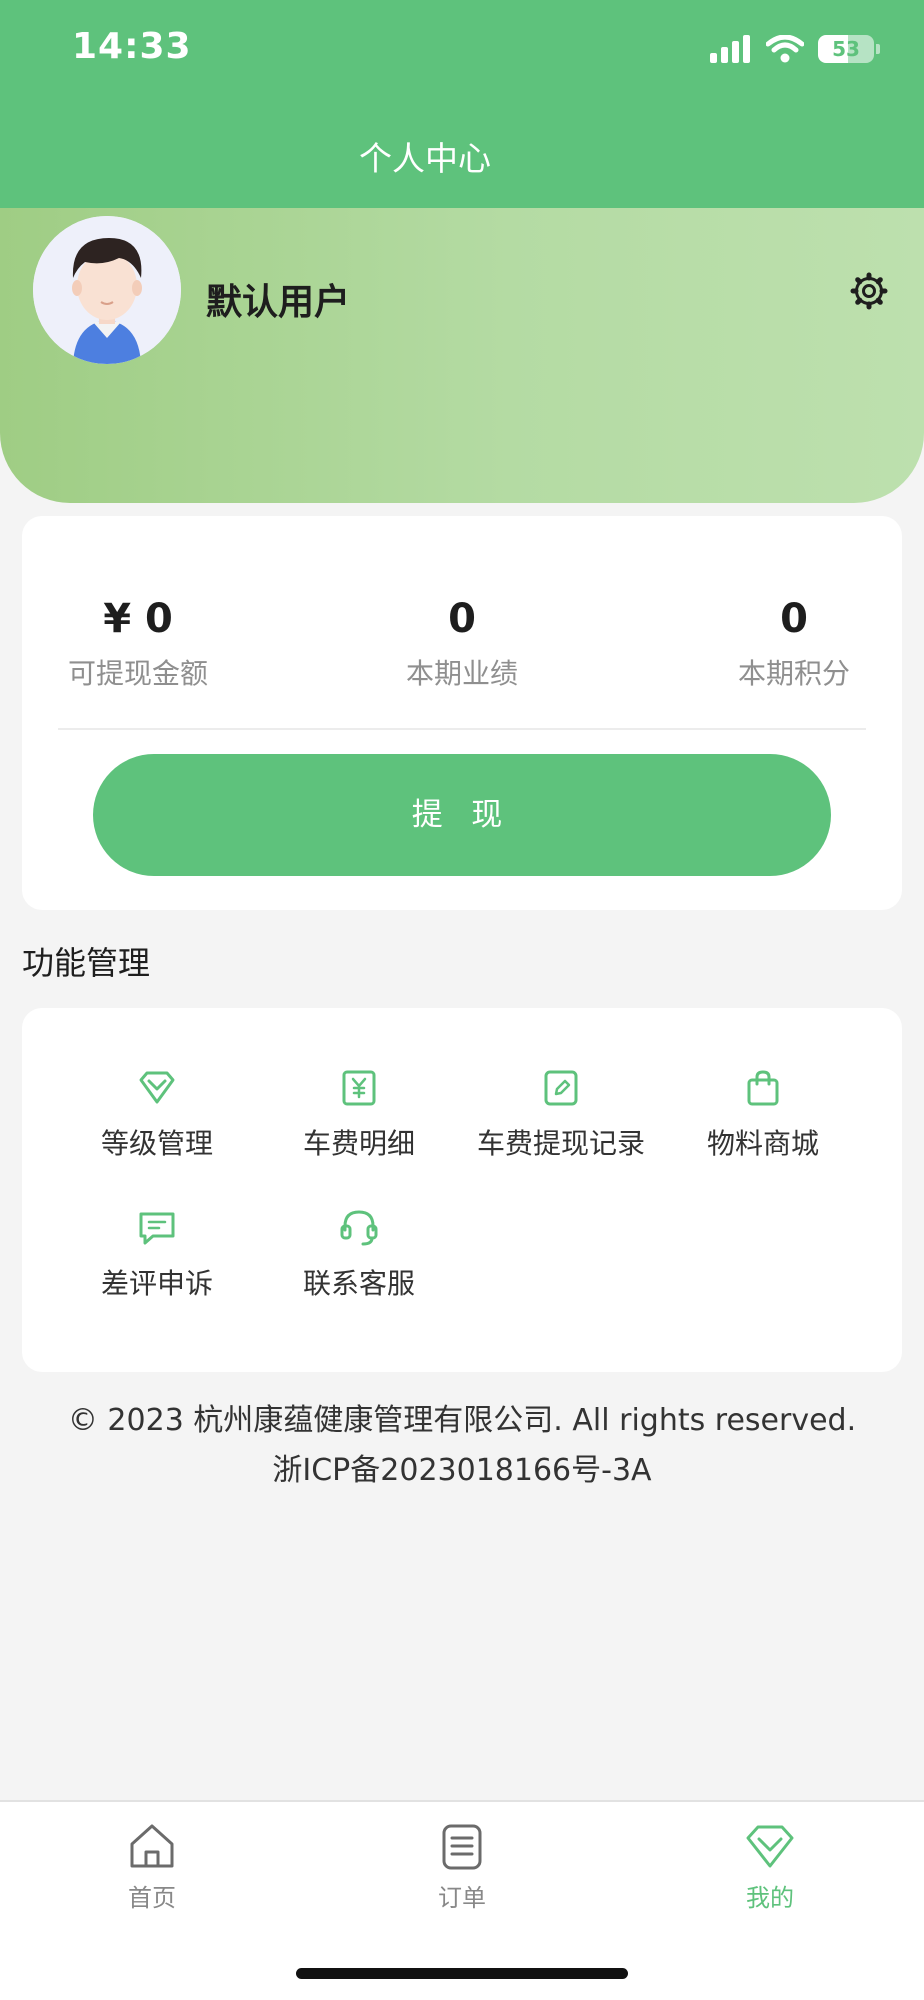 The image size is (924, 2000). I want to click on battery-cap, so click(878, 49).